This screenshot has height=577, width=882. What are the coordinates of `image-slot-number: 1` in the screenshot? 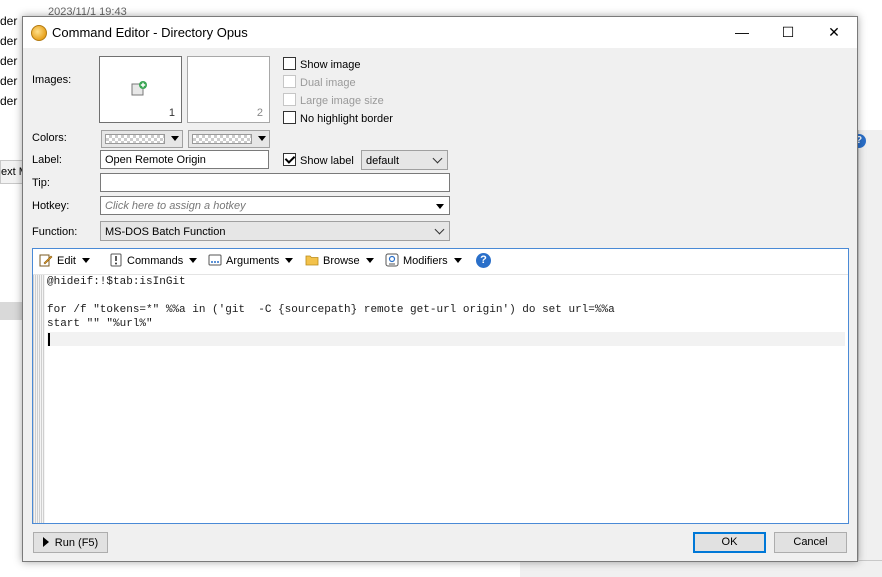 It's located at (171, 113).